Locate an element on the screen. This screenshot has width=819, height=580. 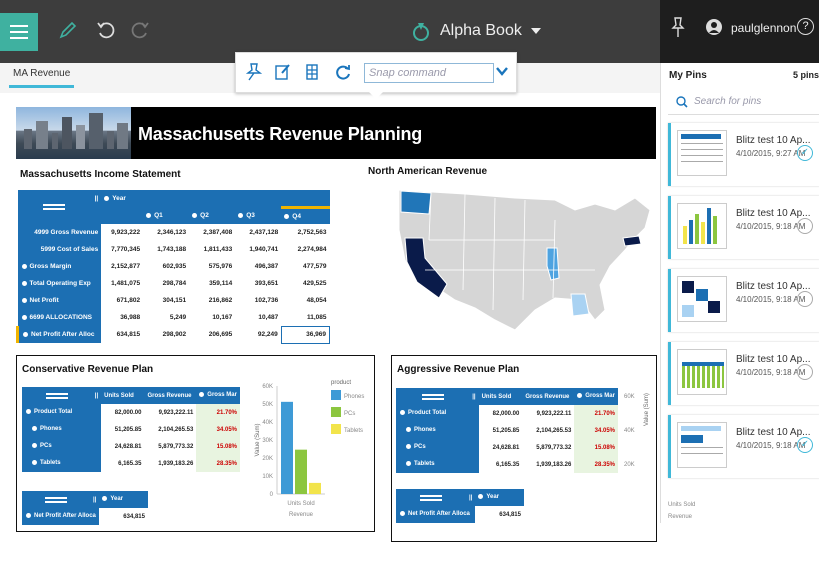
bar-tablets is located at coordinates (315, 488).